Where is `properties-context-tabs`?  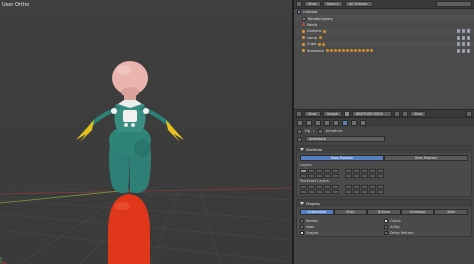
properties-context-tabs is located at coordinates (384, 122).